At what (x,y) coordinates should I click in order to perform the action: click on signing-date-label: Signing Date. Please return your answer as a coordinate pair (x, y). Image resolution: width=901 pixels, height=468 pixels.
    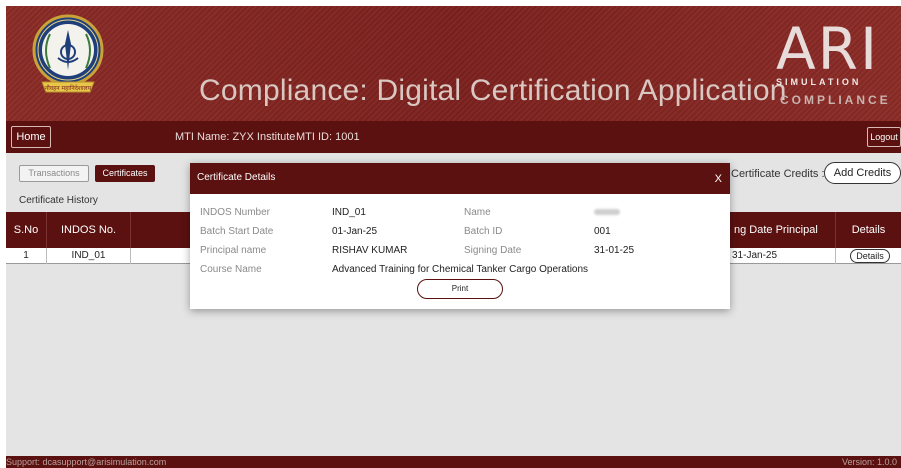
    Looking at the image, I should click on (493, 250).